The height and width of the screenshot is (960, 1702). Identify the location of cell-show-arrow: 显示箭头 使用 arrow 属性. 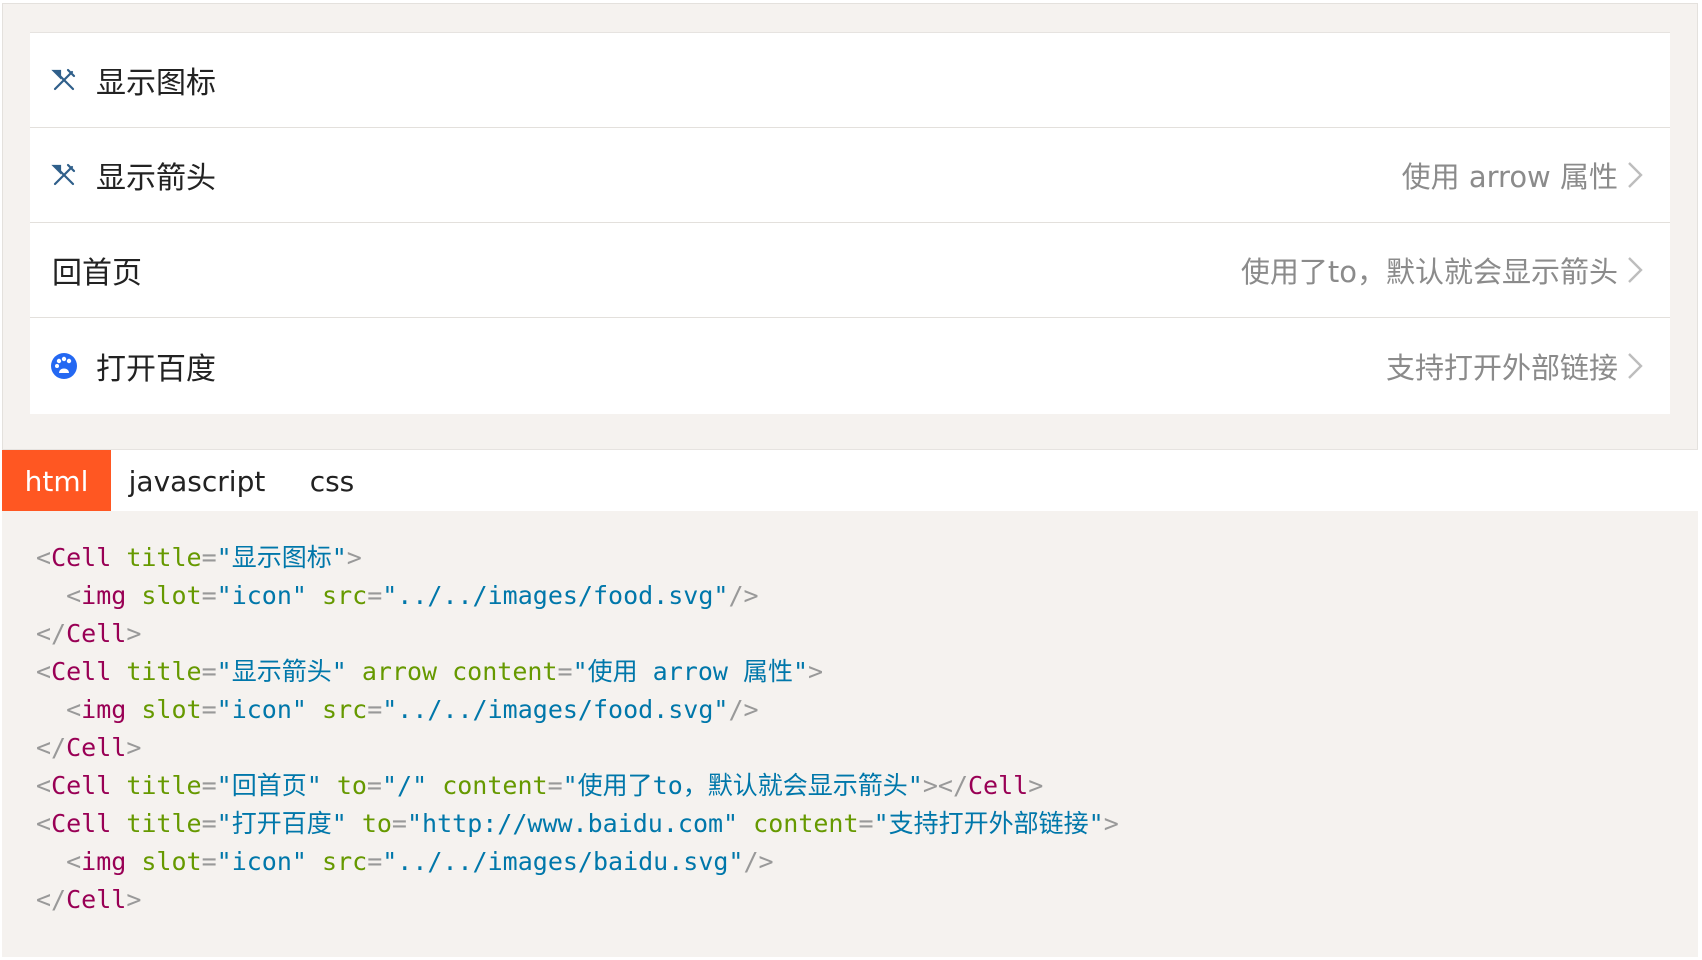
(850, 175).